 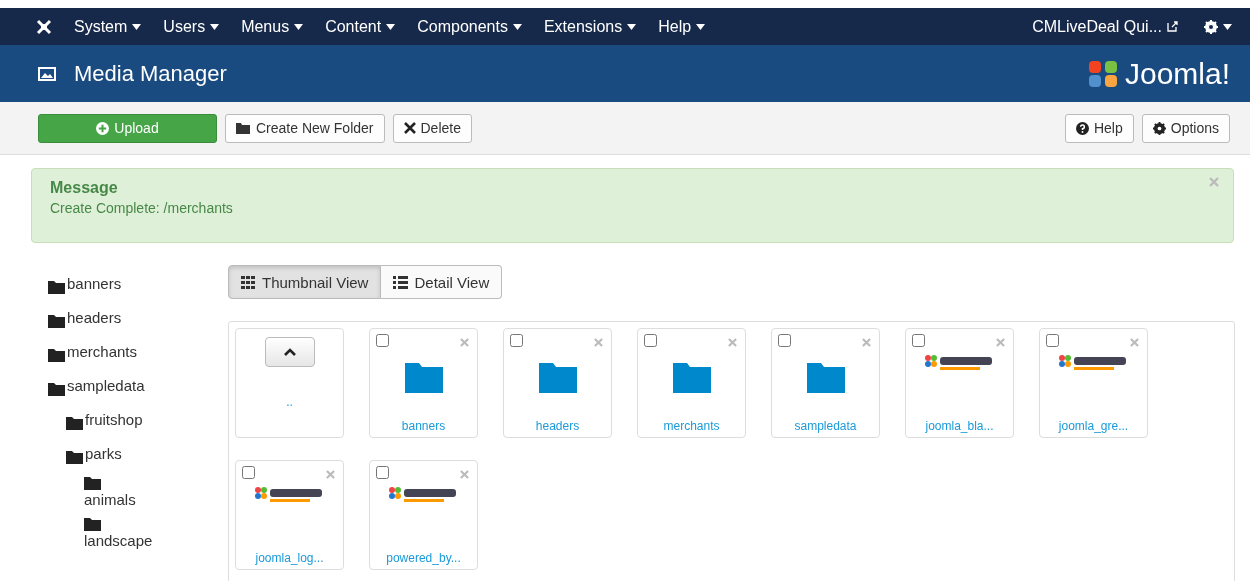 What do you see at coordinates (150, 73) in the screenshot?
I see `page-title: Media Manager` at bounding box center [150, 73].